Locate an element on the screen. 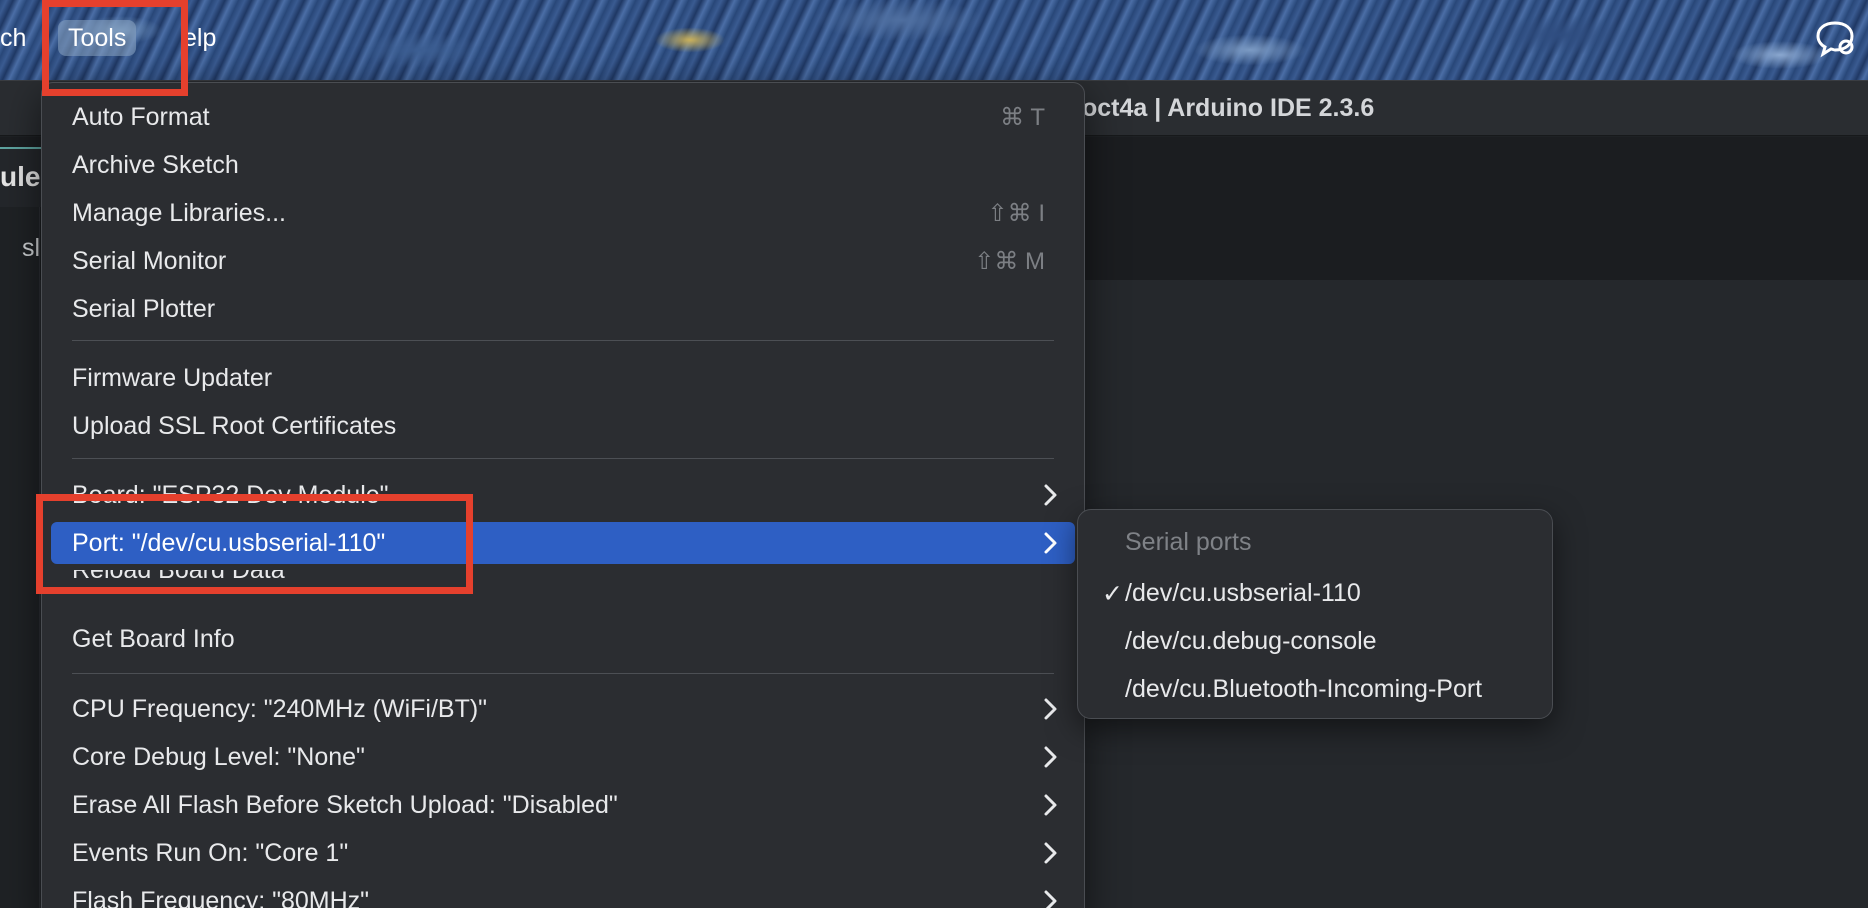  menu-item-label: Flash Frequency: "80MHz" is located at coordinates (221, 897).